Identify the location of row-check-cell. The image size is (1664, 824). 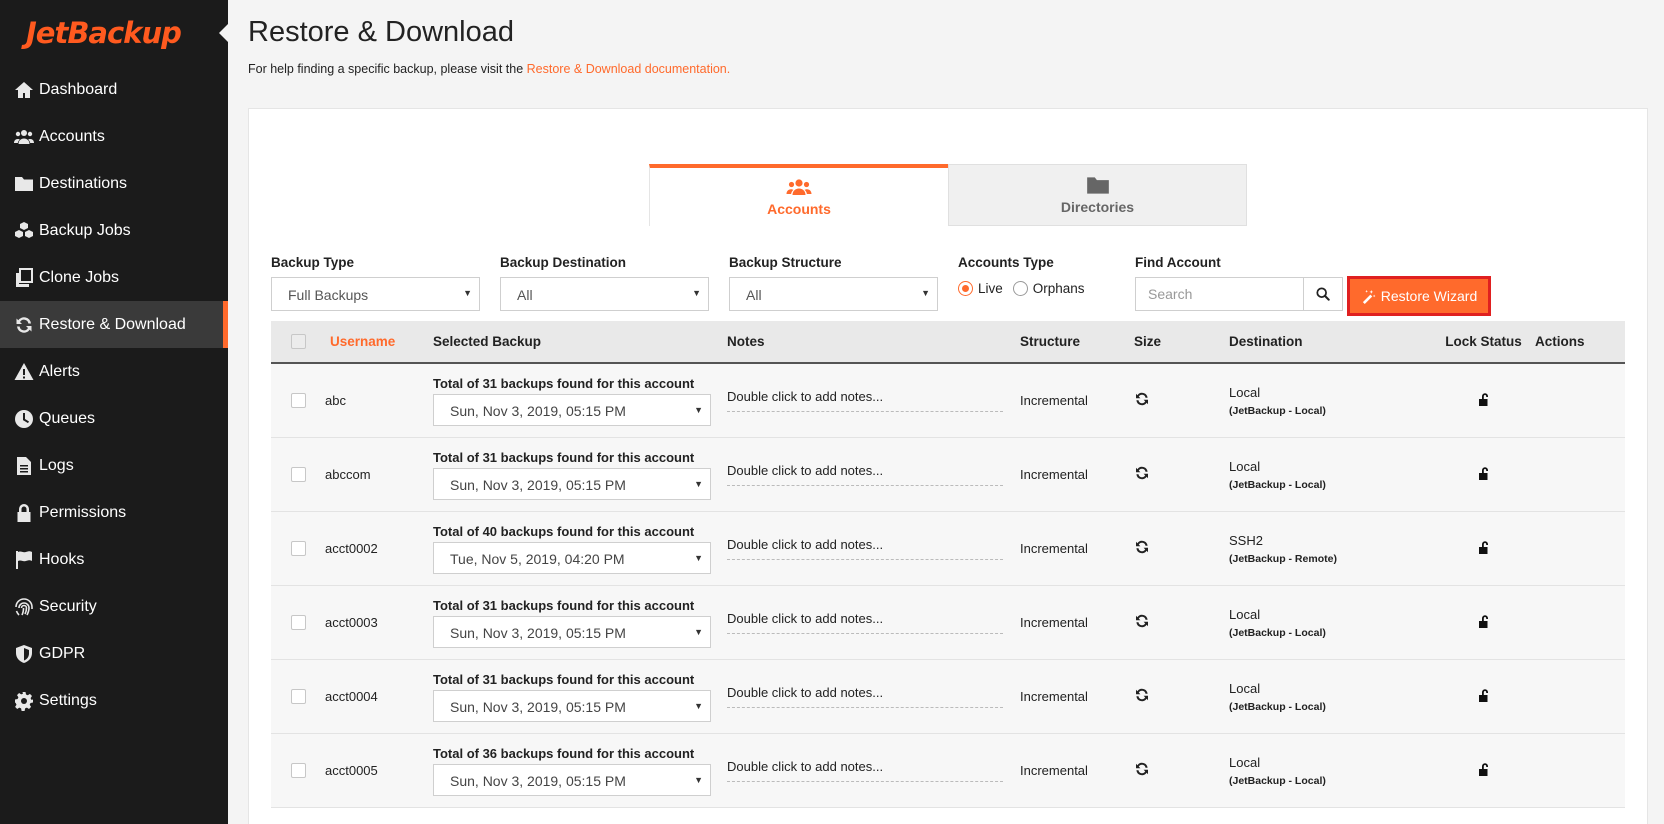
(298, 696).